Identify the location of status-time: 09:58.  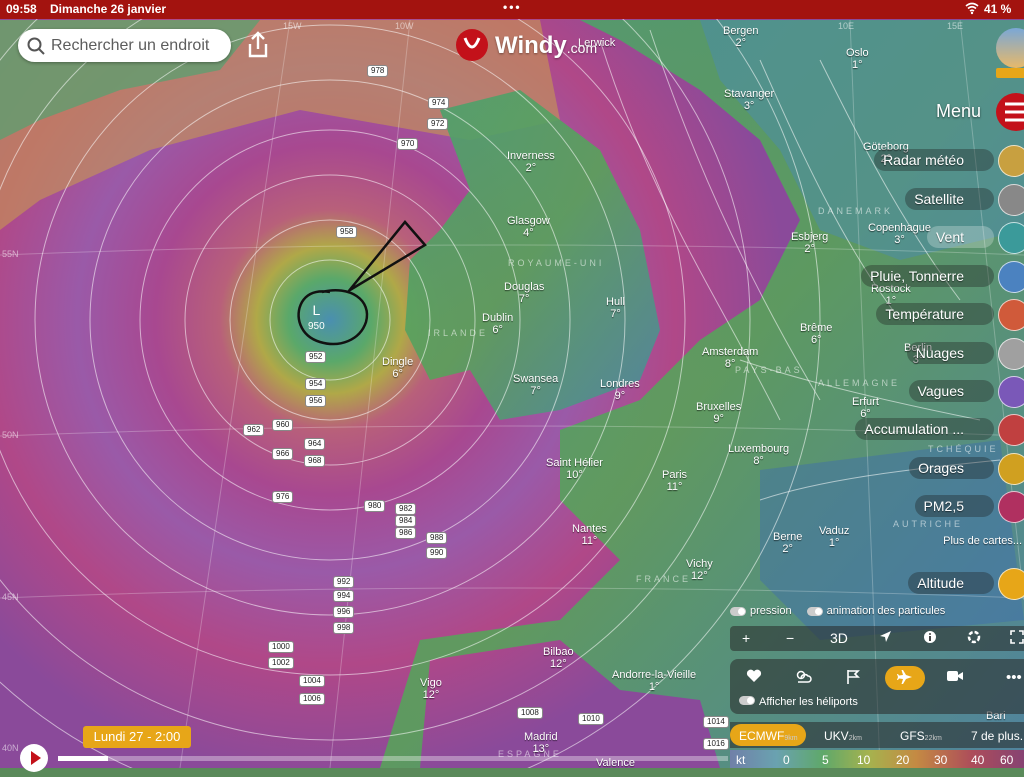
(21, 9).